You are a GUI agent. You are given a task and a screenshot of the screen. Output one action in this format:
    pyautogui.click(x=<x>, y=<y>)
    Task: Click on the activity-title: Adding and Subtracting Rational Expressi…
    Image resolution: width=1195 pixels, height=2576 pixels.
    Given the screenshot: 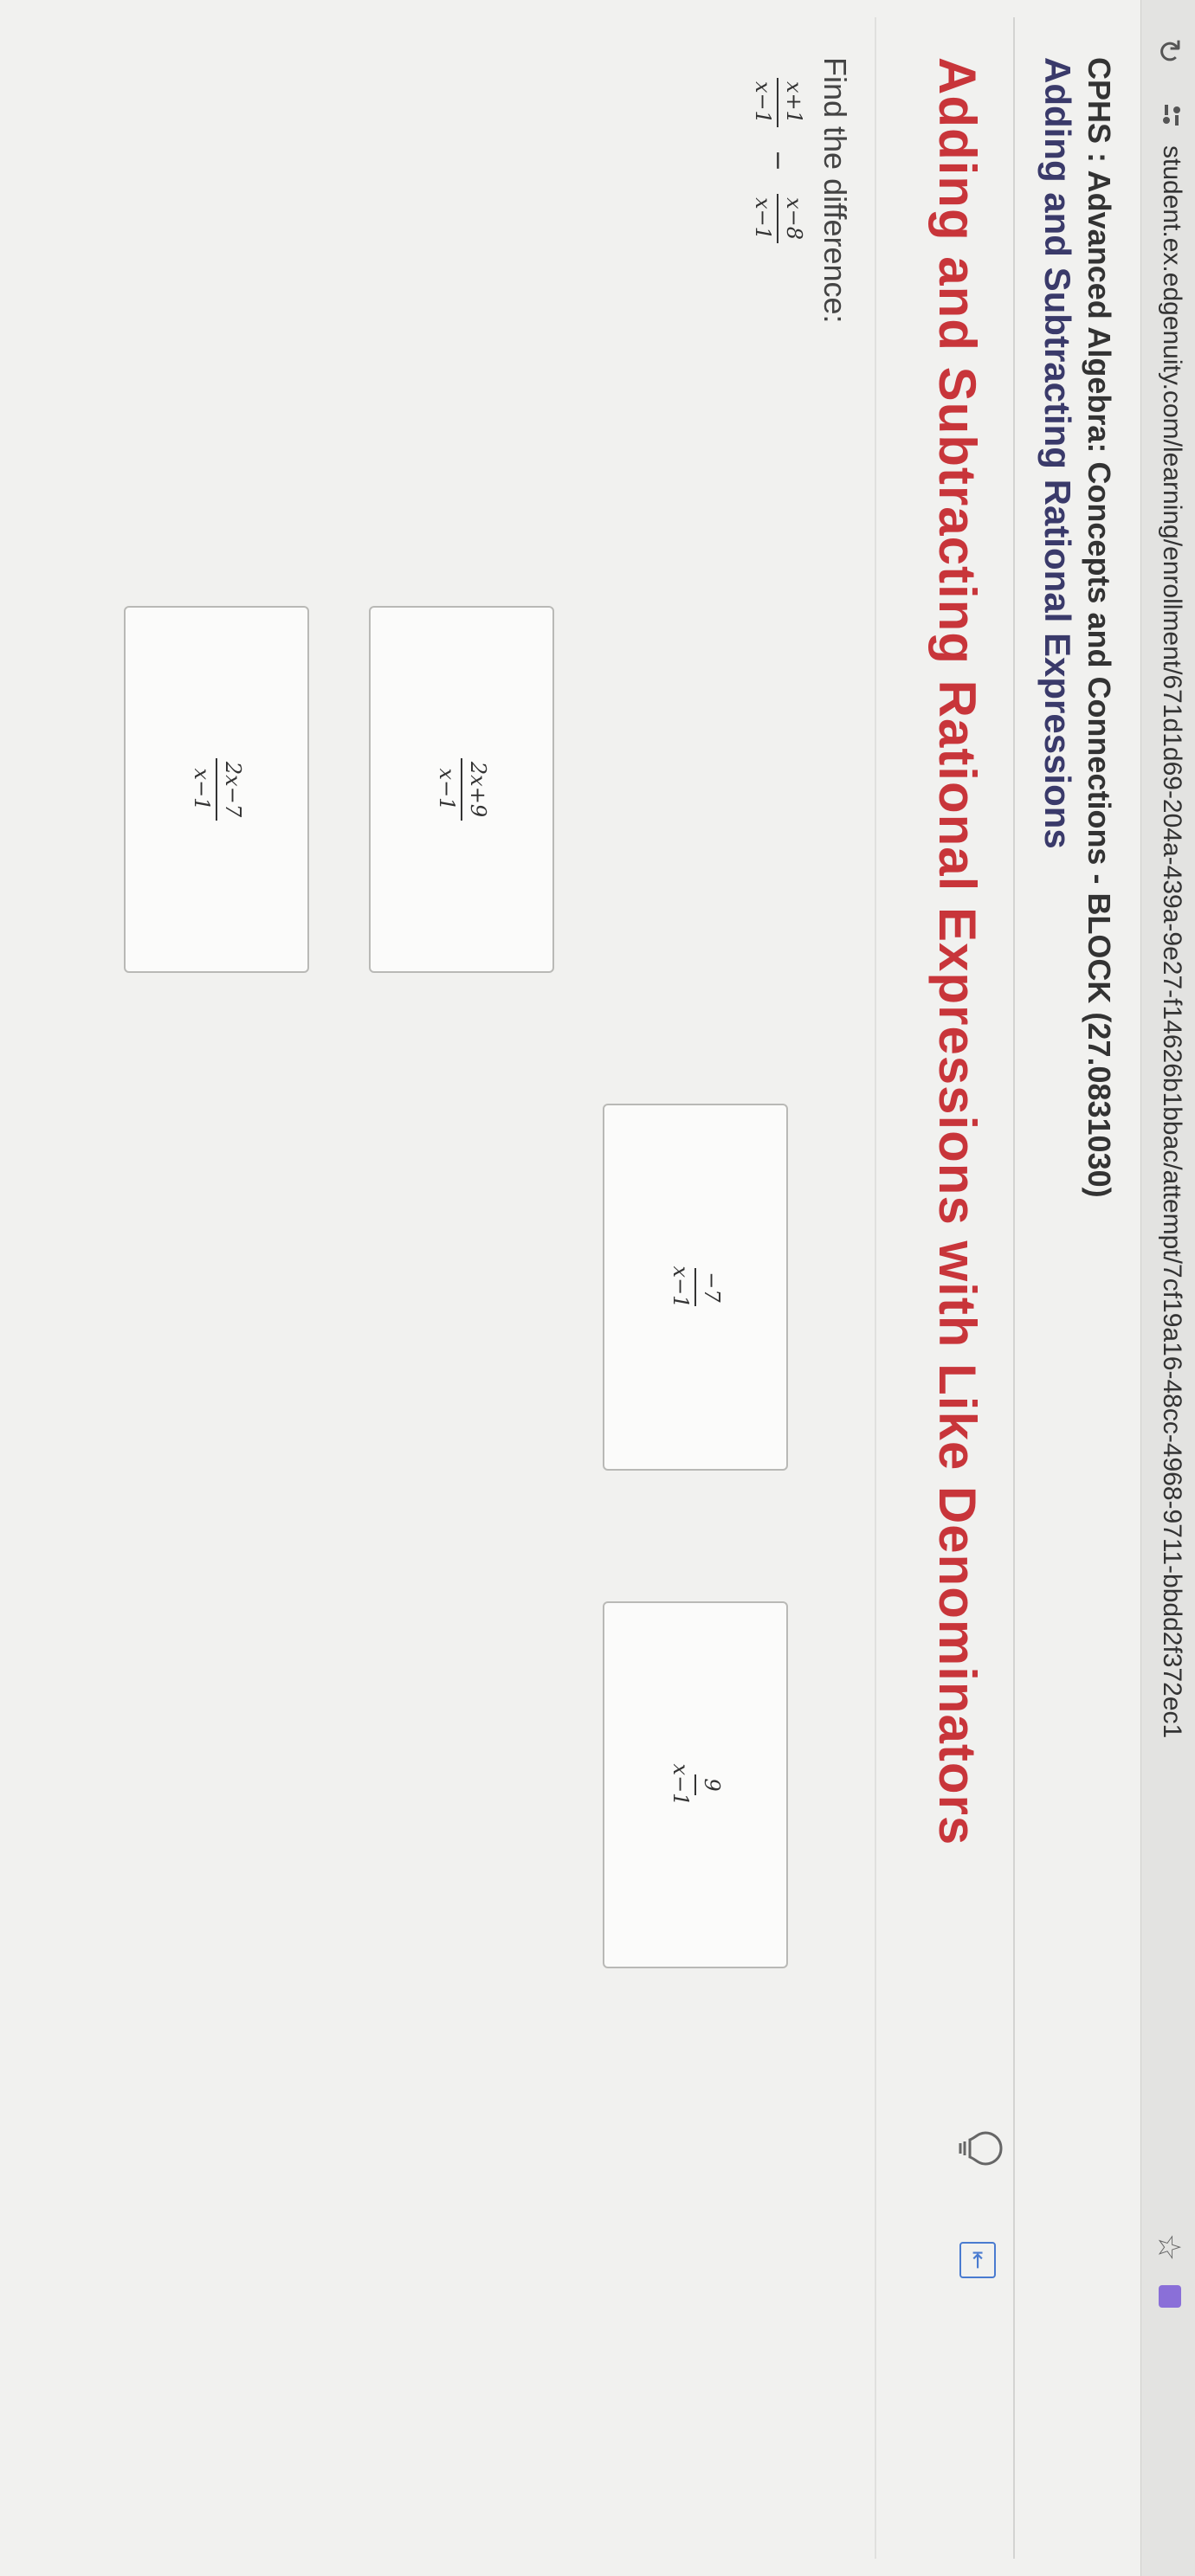 What is the action you would take?
    pyautogui.click(x=957, y=951)
    